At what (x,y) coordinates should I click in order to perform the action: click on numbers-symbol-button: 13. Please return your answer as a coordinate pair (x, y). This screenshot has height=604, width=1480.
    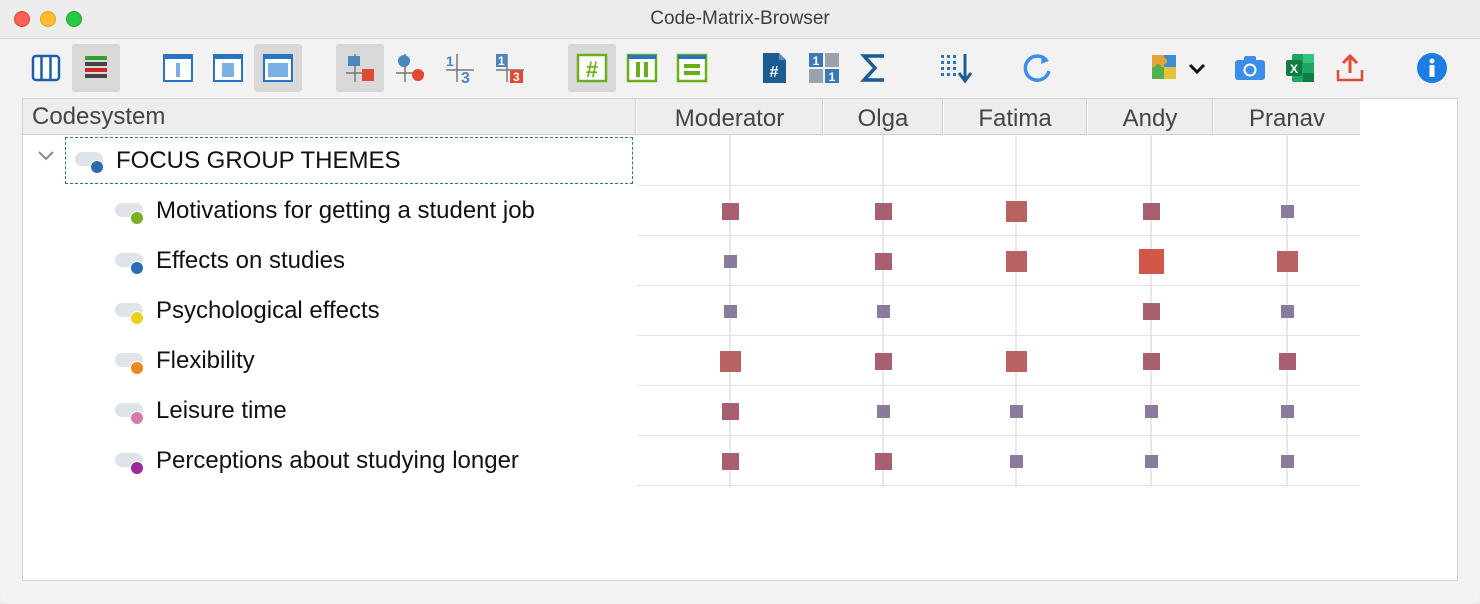
    Looking at the image, I should click on (460, 68).